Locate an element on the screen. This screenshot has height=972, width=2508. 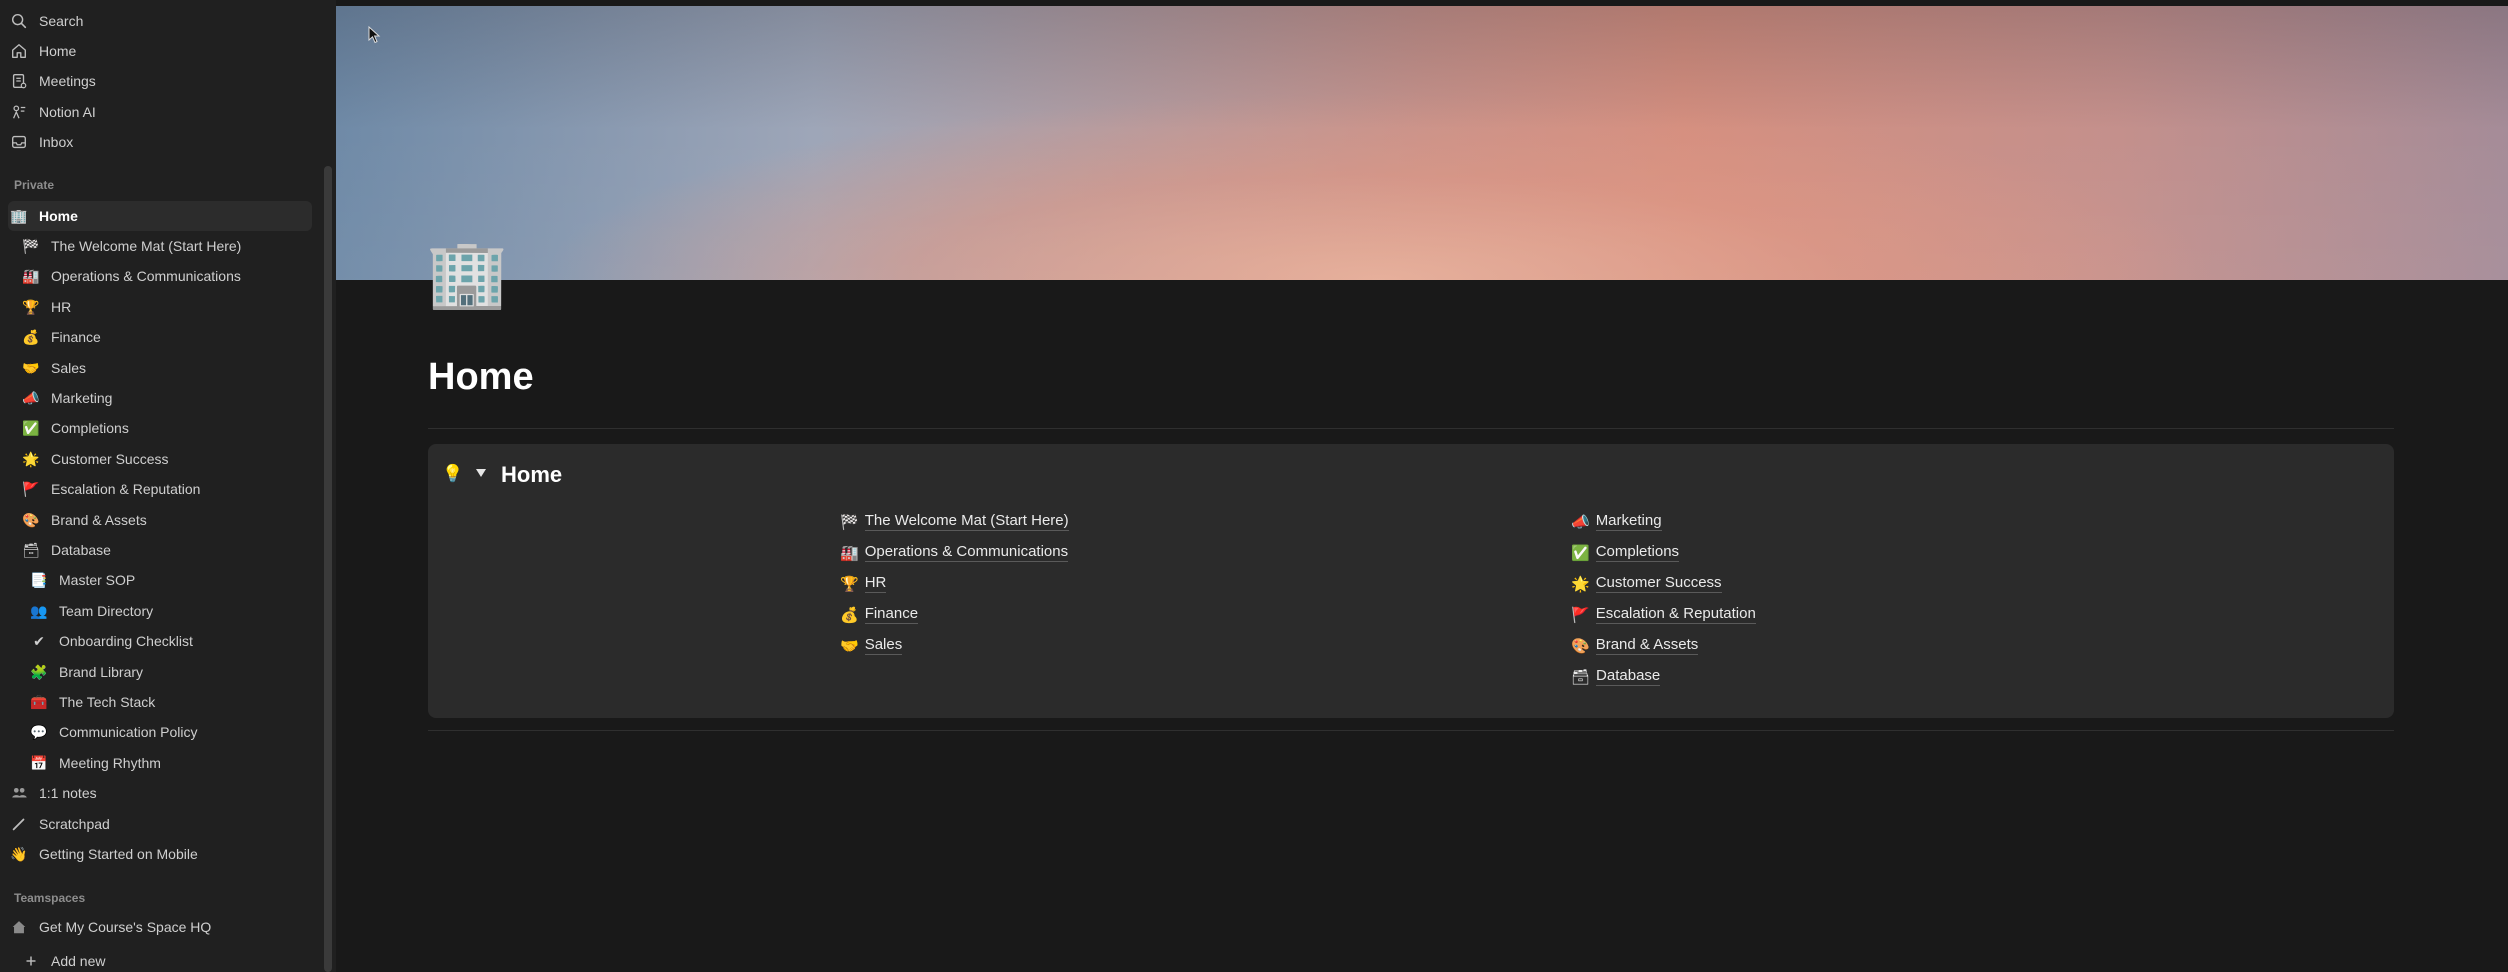
sidebar-item-one-on-one-notes: 1:1 notes is located at coordinates (166, 793).